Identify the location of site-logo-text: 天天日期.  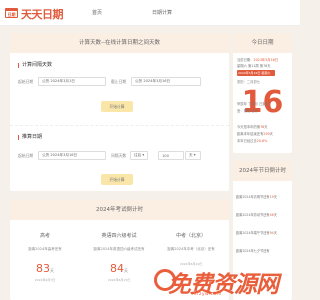
(42, 14).